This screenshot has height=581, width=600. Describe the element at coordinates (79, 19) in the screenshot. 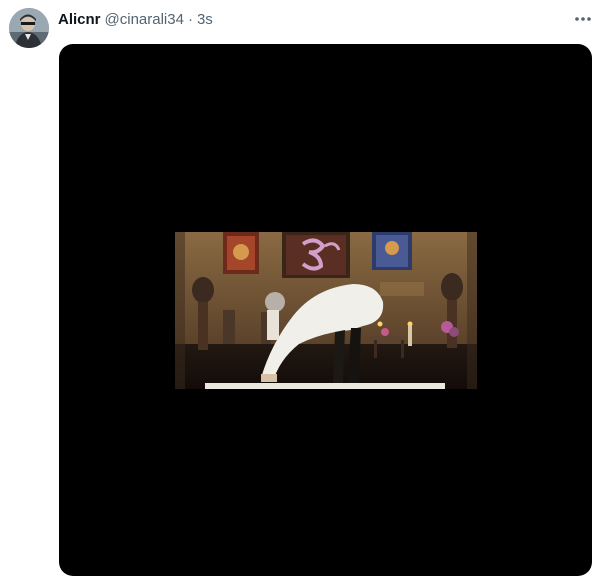

I see `display-name: Alicnr` at that location.